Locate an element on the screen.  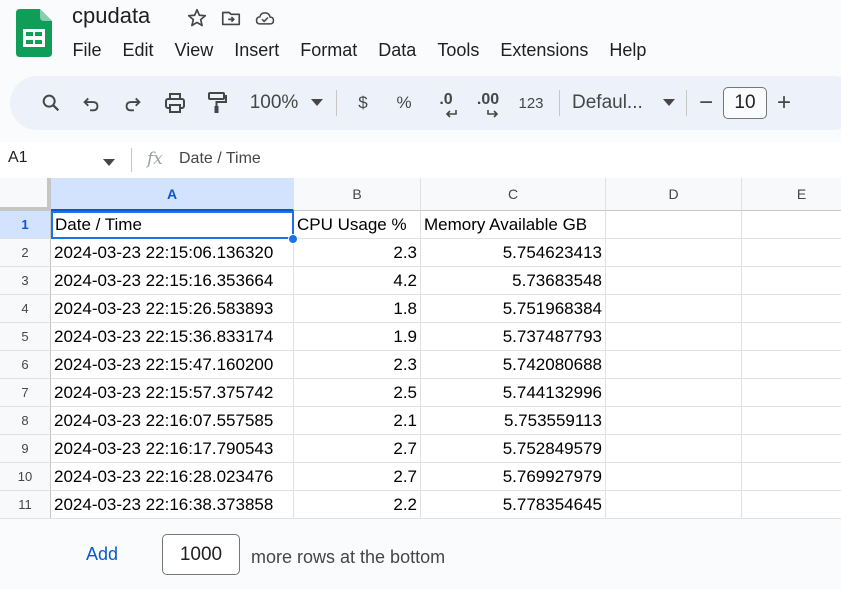
print-icon is located at coordinates (175, 103).